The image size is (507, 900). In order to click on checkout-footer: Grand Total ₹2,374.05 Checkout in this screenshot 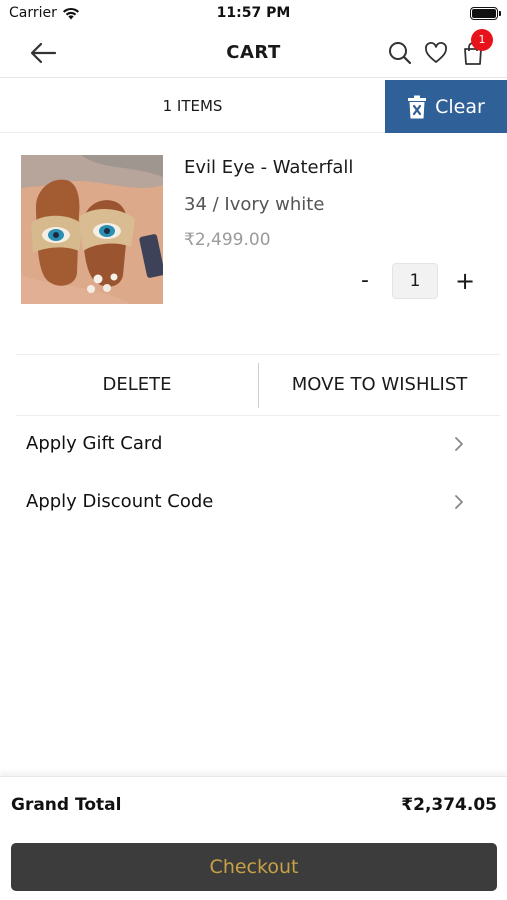, I will do `click(253, 838)`.